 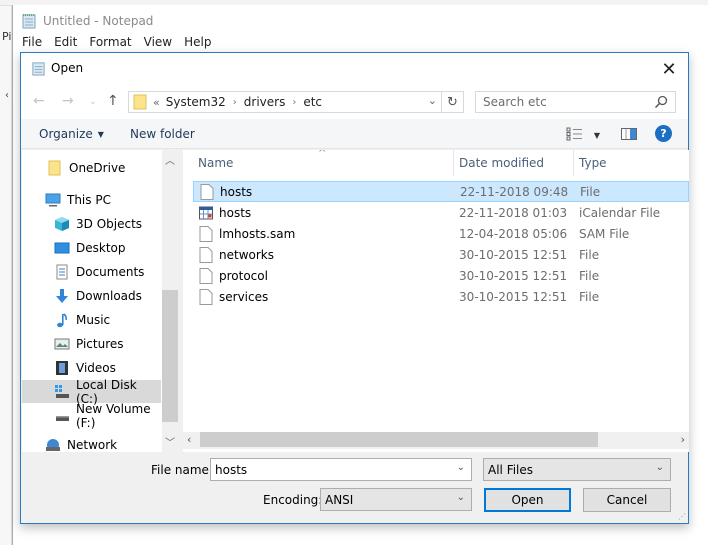 What do you see at coordinates (312, 102) in the screenshot?
I see `breadcrumb-etc: etc` at bounding box center [312, 102].